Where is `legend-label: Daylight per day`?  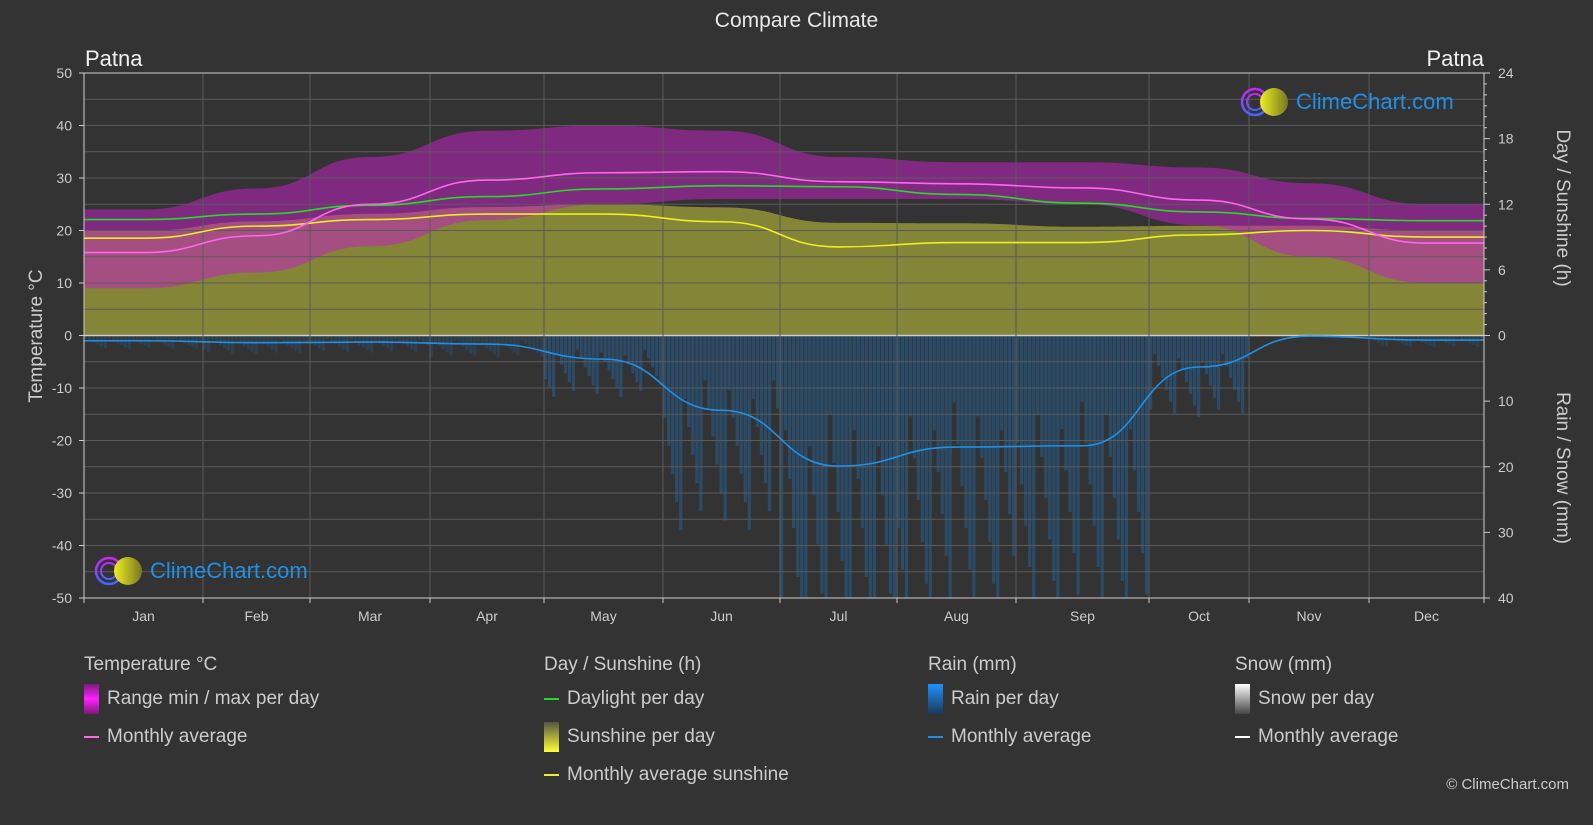 legend-label: Daylight per day is located at coordinates (636, 698).